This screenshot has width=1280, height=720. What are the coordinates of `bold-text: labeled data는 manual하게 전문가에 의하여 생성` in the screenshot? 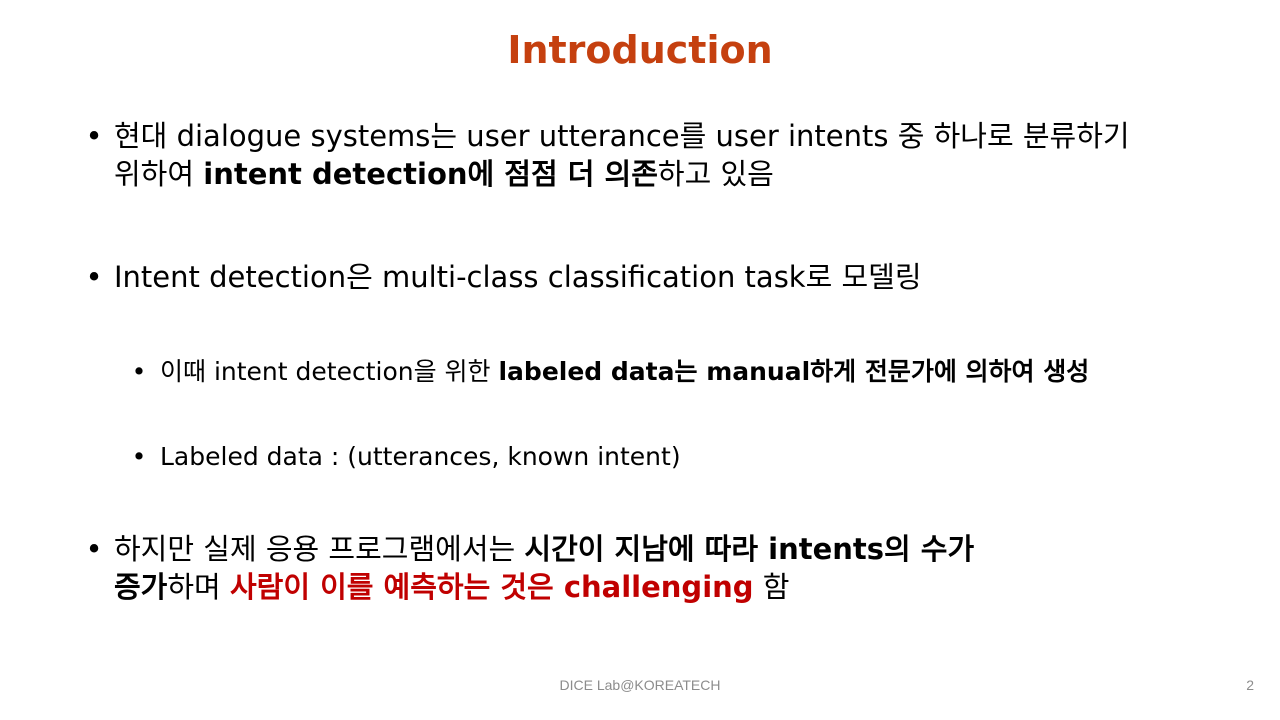 It's located at (794, 371).